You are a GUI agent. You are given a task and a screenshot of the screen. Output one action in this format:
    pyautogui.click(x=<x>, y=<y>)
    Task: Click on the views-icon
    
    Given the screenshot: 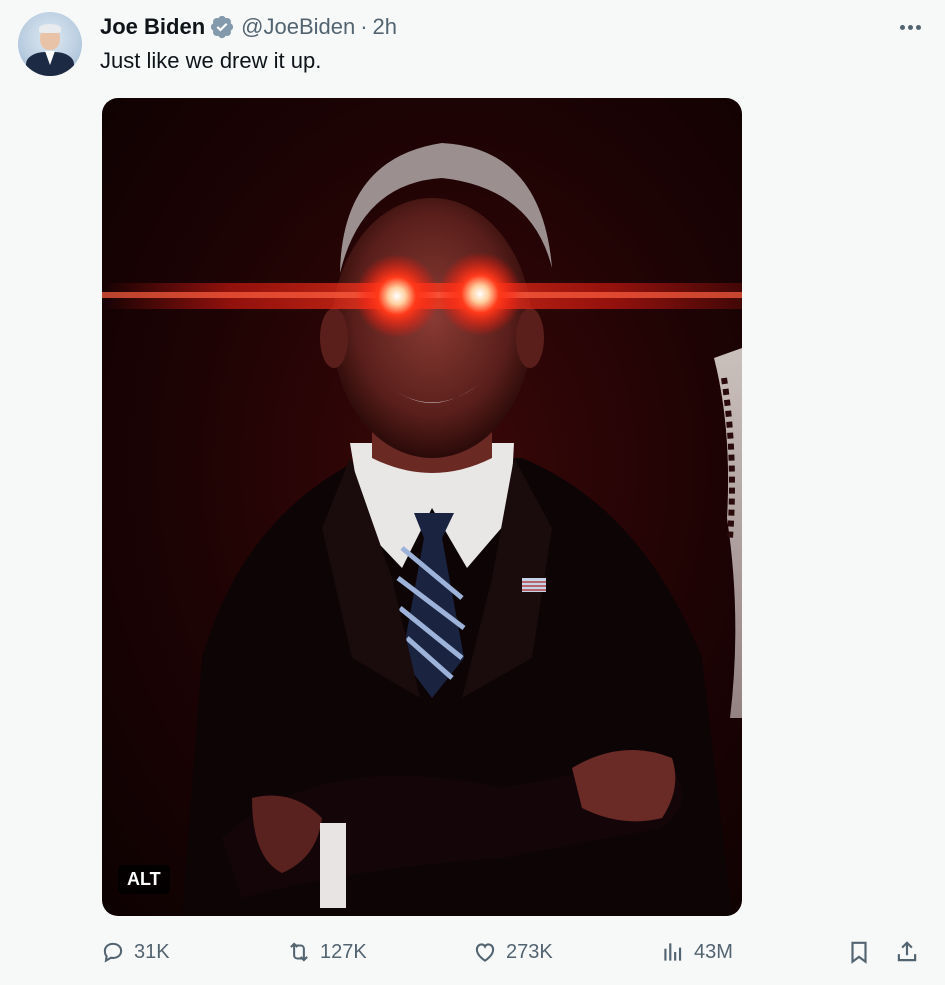 What is the action you would take?
    pyautogui.click(x=673, y=952)
    